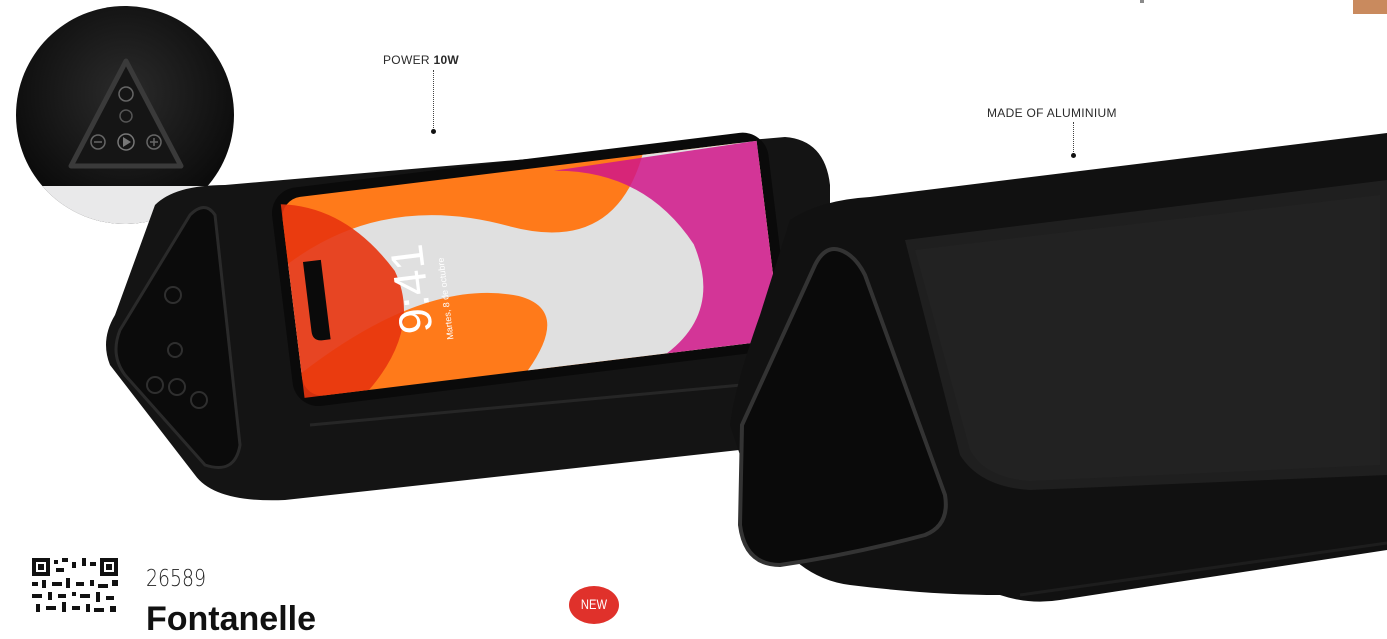 The height and width of the screenshot is (639, 1387). Describe the element at coordinates (1142, 1) in the screenshot. I see `top-mark` at that location.